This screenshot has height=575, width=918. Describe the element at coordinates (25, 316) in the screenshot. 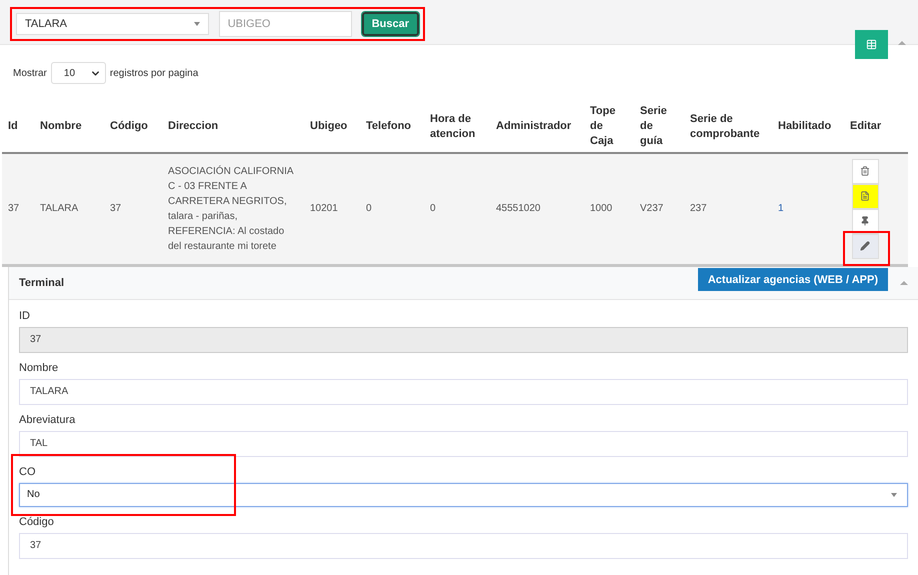

I see `field-label: ID` at that location.